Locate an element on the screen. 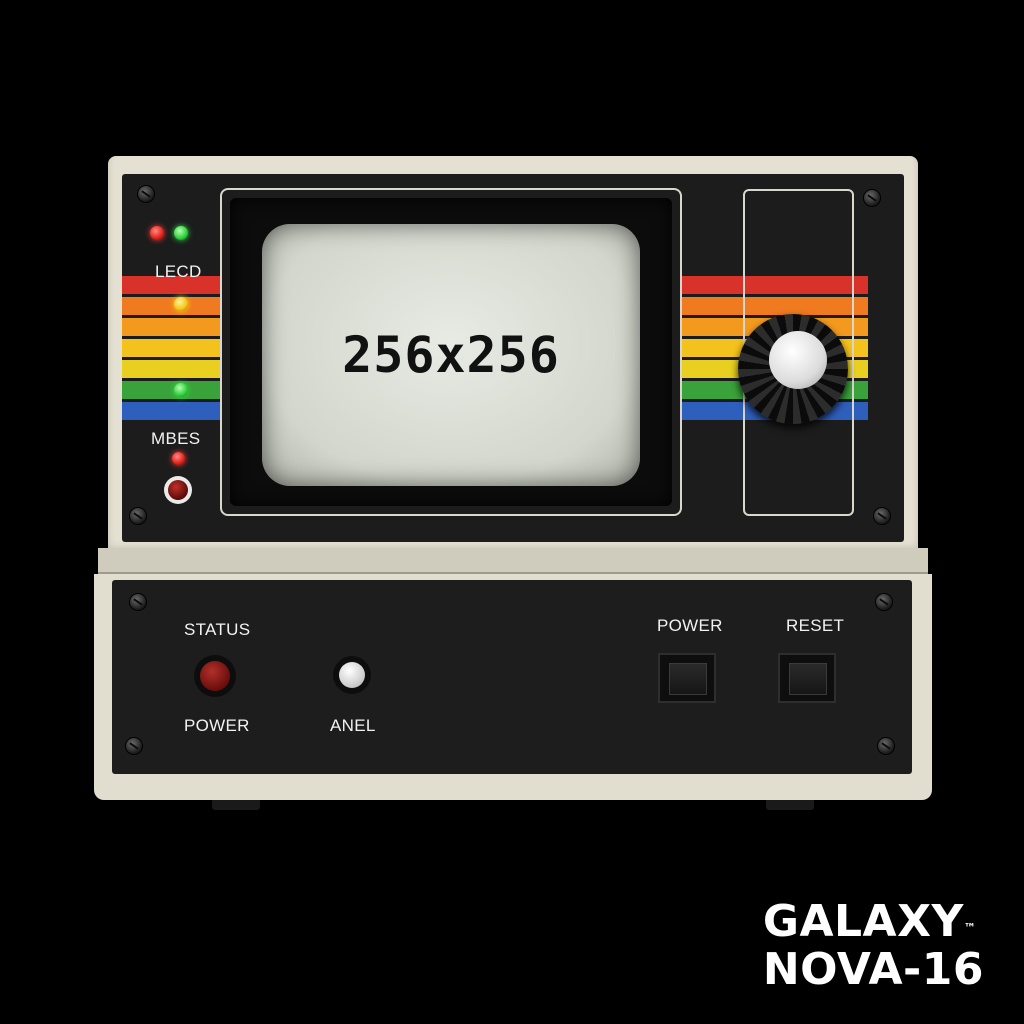 The height and width of the screenshot is (1024, 1024). stripe-blue is located at coordinates (171, 411).